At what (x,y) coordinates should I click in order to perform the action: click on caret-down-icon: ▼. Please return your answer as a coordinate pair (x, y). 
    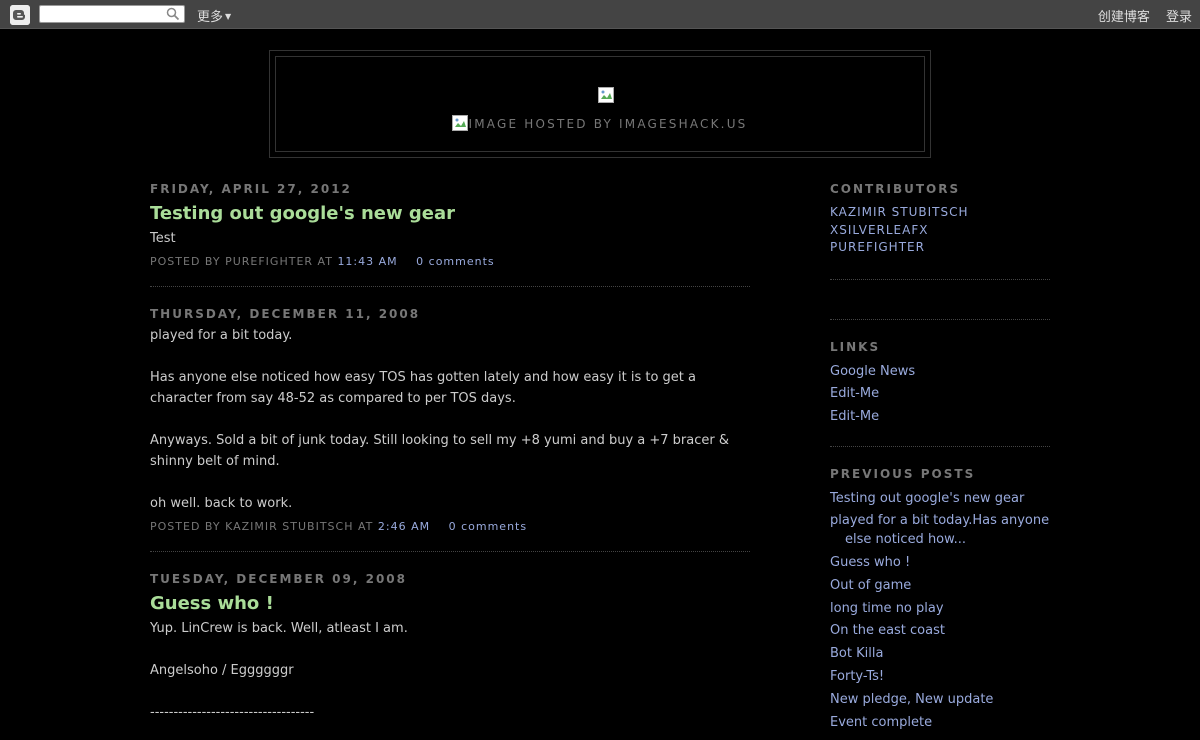
    Looking at the image, I should click on (228, 16).